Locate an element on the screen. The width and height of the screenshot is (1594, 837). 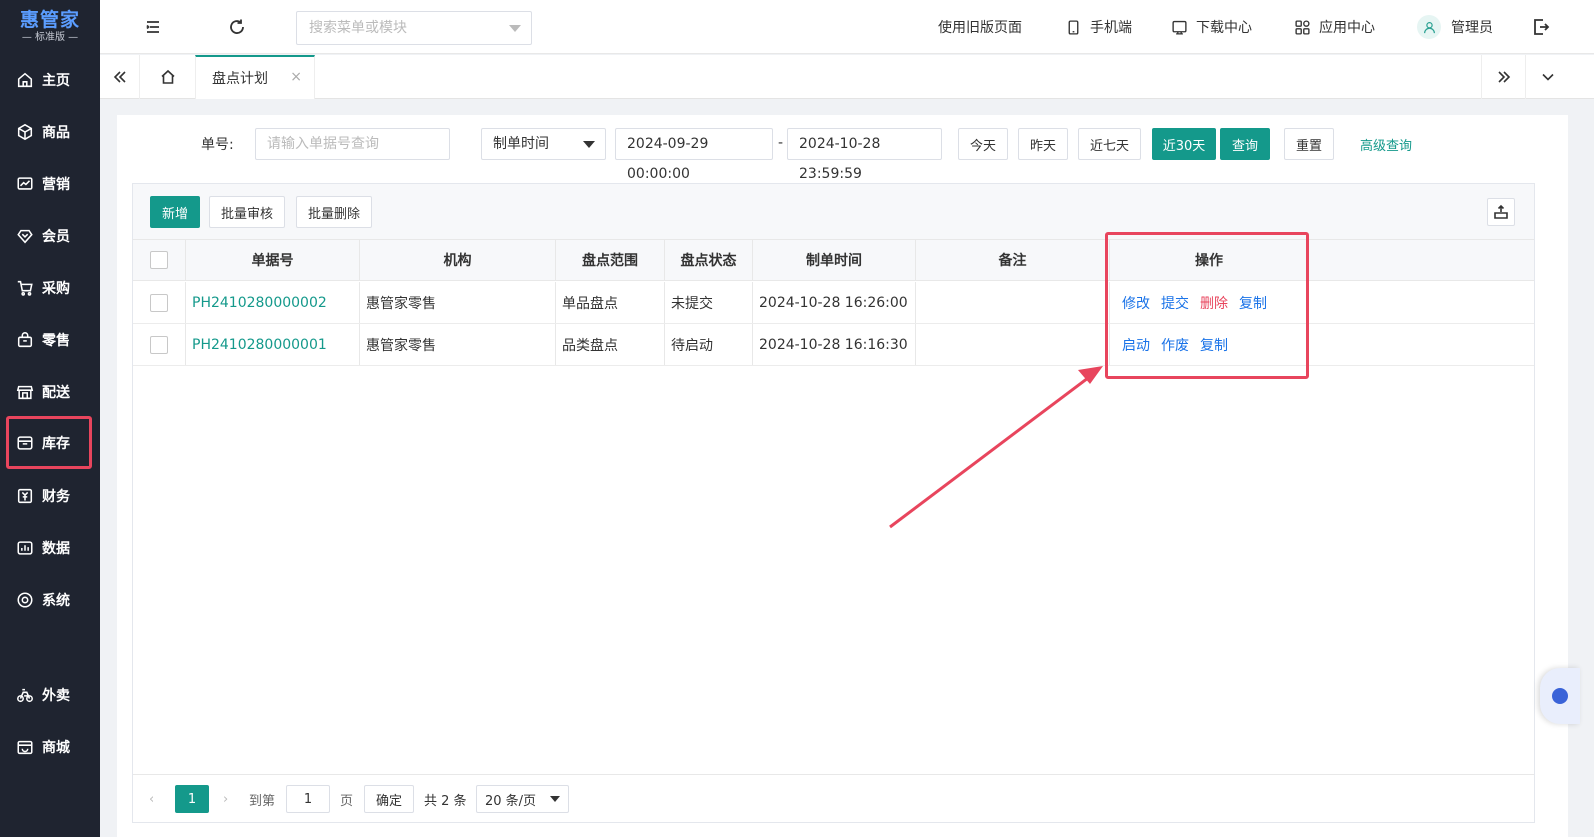
select-all-checkbox is located at coordinates (159, 260).